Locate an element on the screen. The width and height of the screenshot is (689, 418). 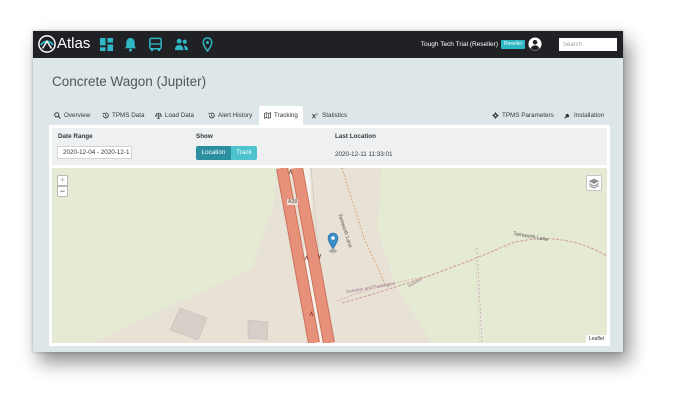
tab-statistics: 2 Statistics is located at coordinates (329, 115).